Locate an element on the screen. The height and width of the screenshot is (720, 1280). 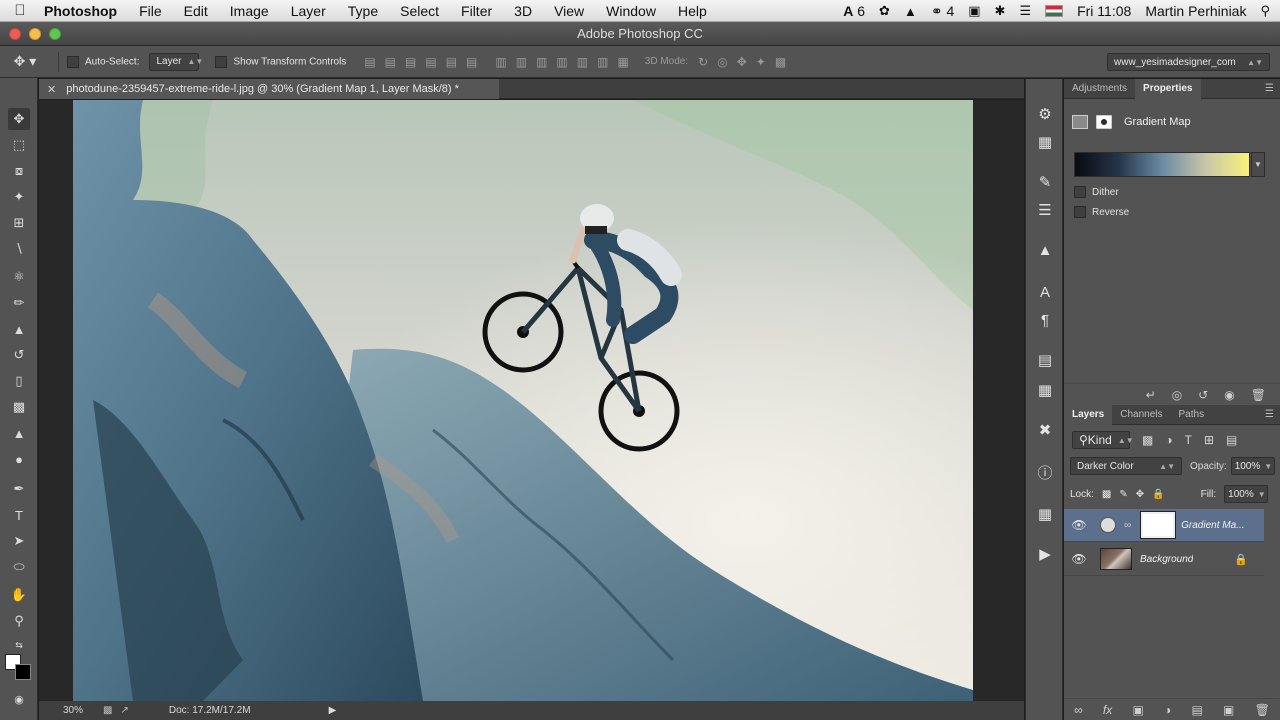
3d-scale-icon: ▩ is located at coordinates (780, 62).